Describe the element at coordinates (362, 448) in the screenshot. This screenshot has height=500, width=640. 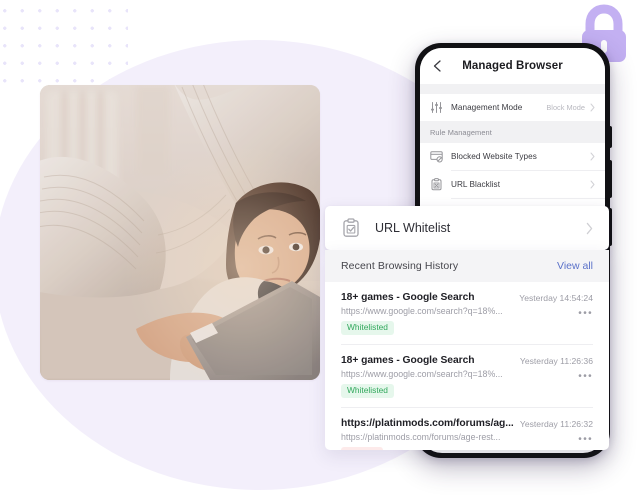
I see `status-badge: Blocked` at that location.